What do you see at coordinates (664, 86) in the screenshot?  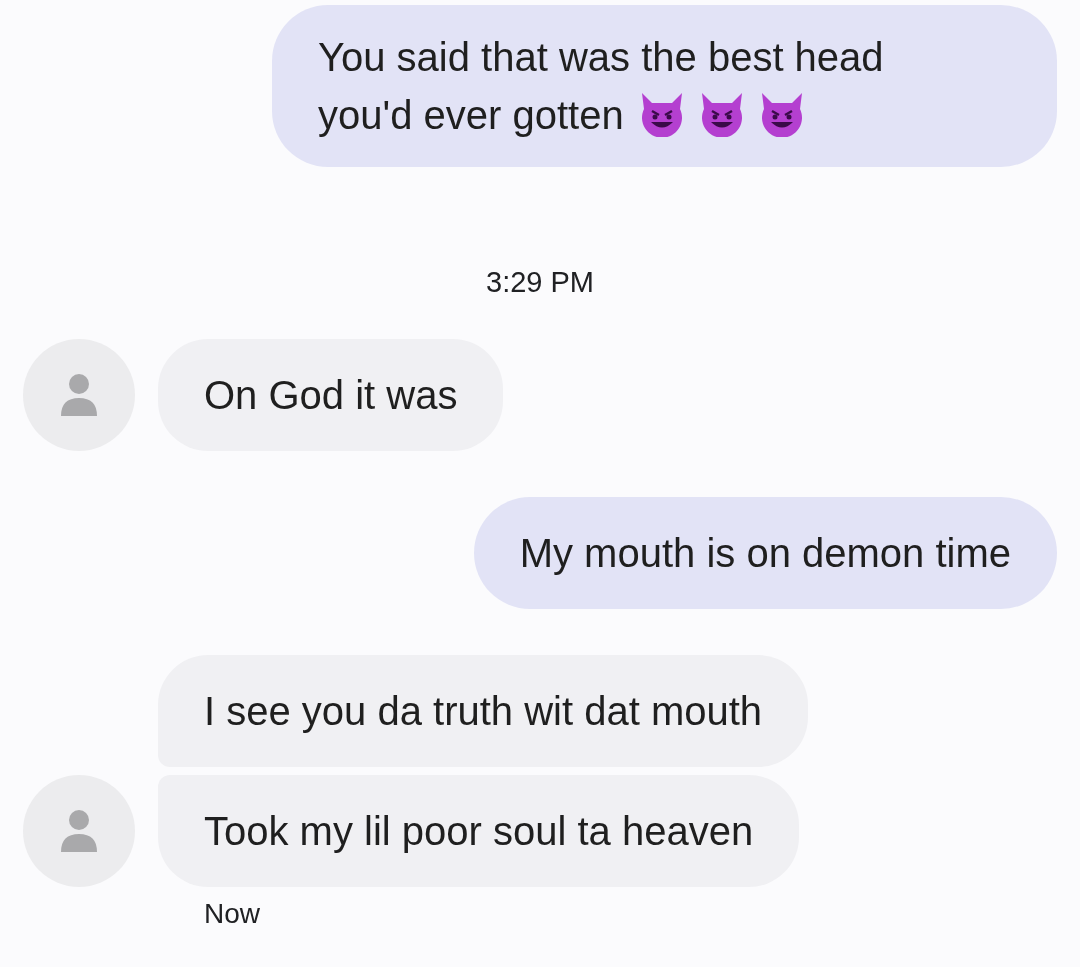 I see `message-bubble: You said that was the best head you'd ever gotten` at bounding box center [664, 86].